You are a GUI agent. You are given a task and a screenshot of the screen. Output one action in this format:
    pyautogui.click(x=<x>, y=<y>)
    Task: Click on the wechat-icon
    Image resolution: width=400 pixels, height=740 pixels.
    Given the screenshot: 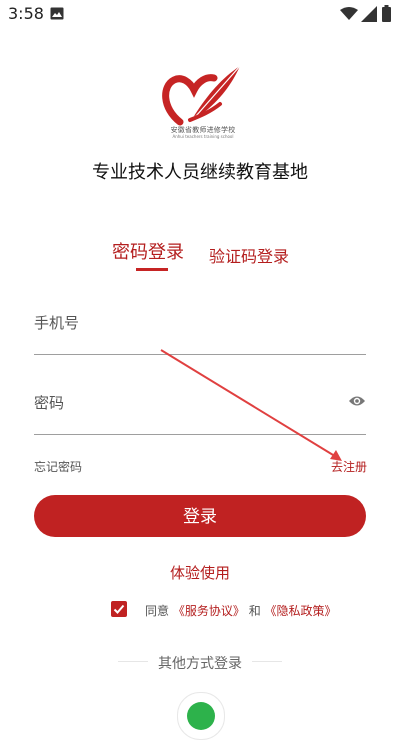 What is the action you would take?
    pyautogui.click(x=201, y=716)
    